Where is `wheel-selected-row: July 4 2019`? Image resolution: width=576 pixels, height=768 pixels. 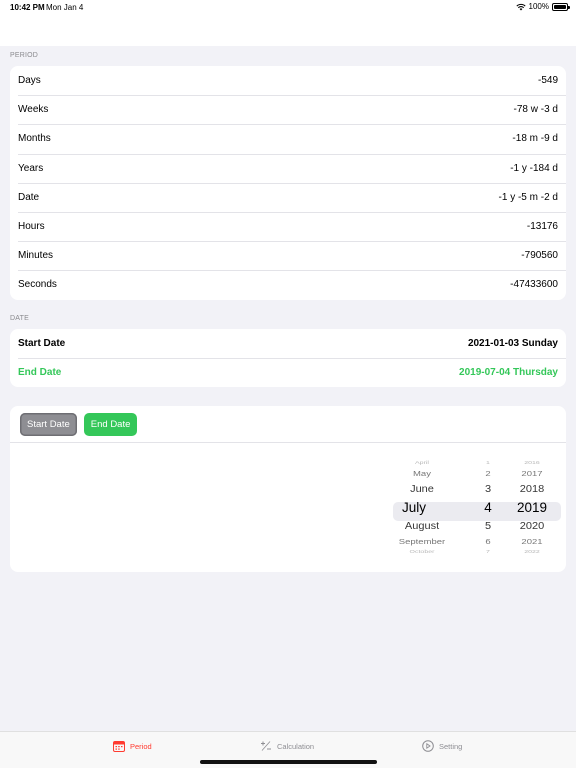 wheel-selected-row: July 4 2019 is located at coordinates (474, 507).